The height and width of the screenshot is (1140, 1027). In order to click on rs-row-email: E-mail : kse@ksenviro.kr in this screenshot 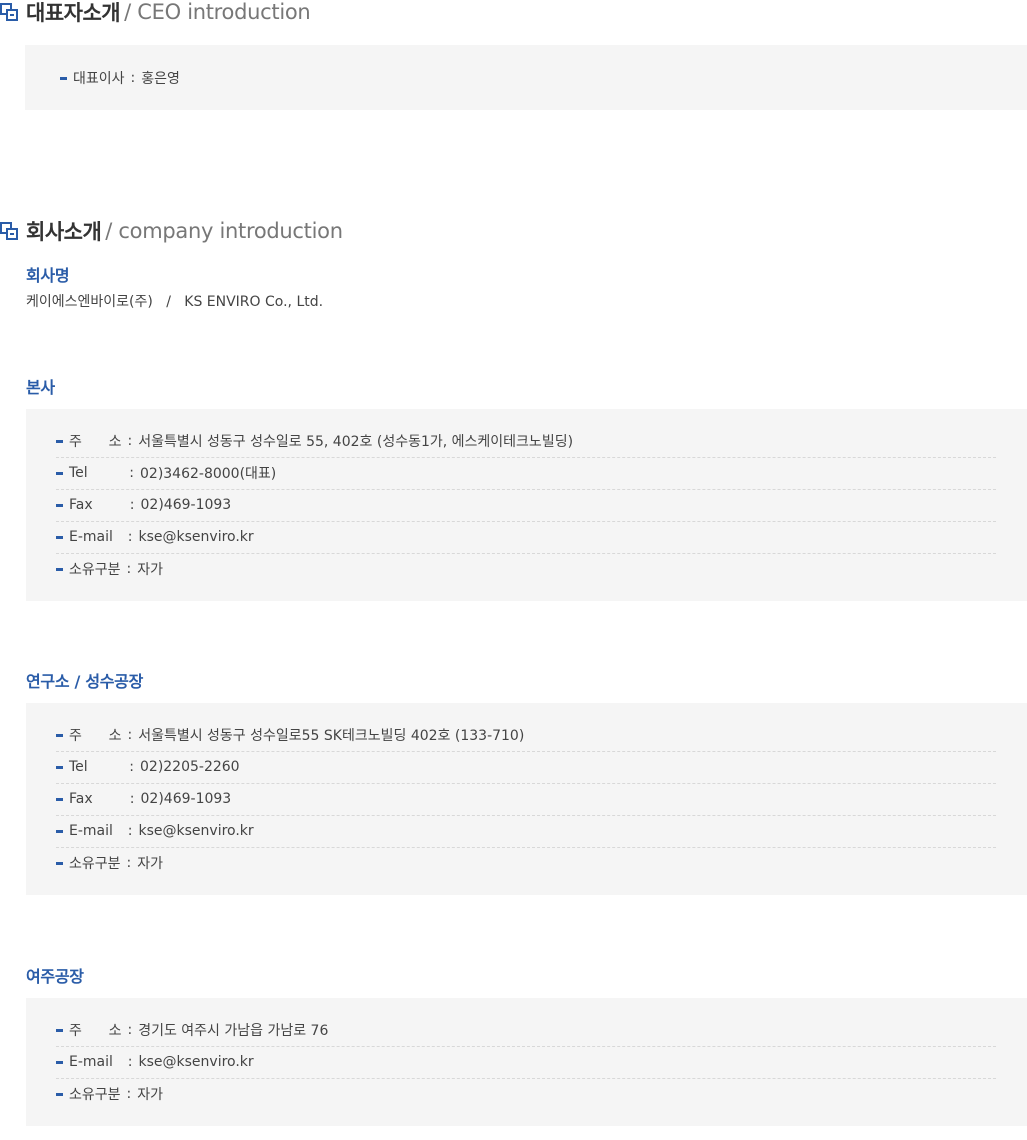, I will do `click(526, 831)`.